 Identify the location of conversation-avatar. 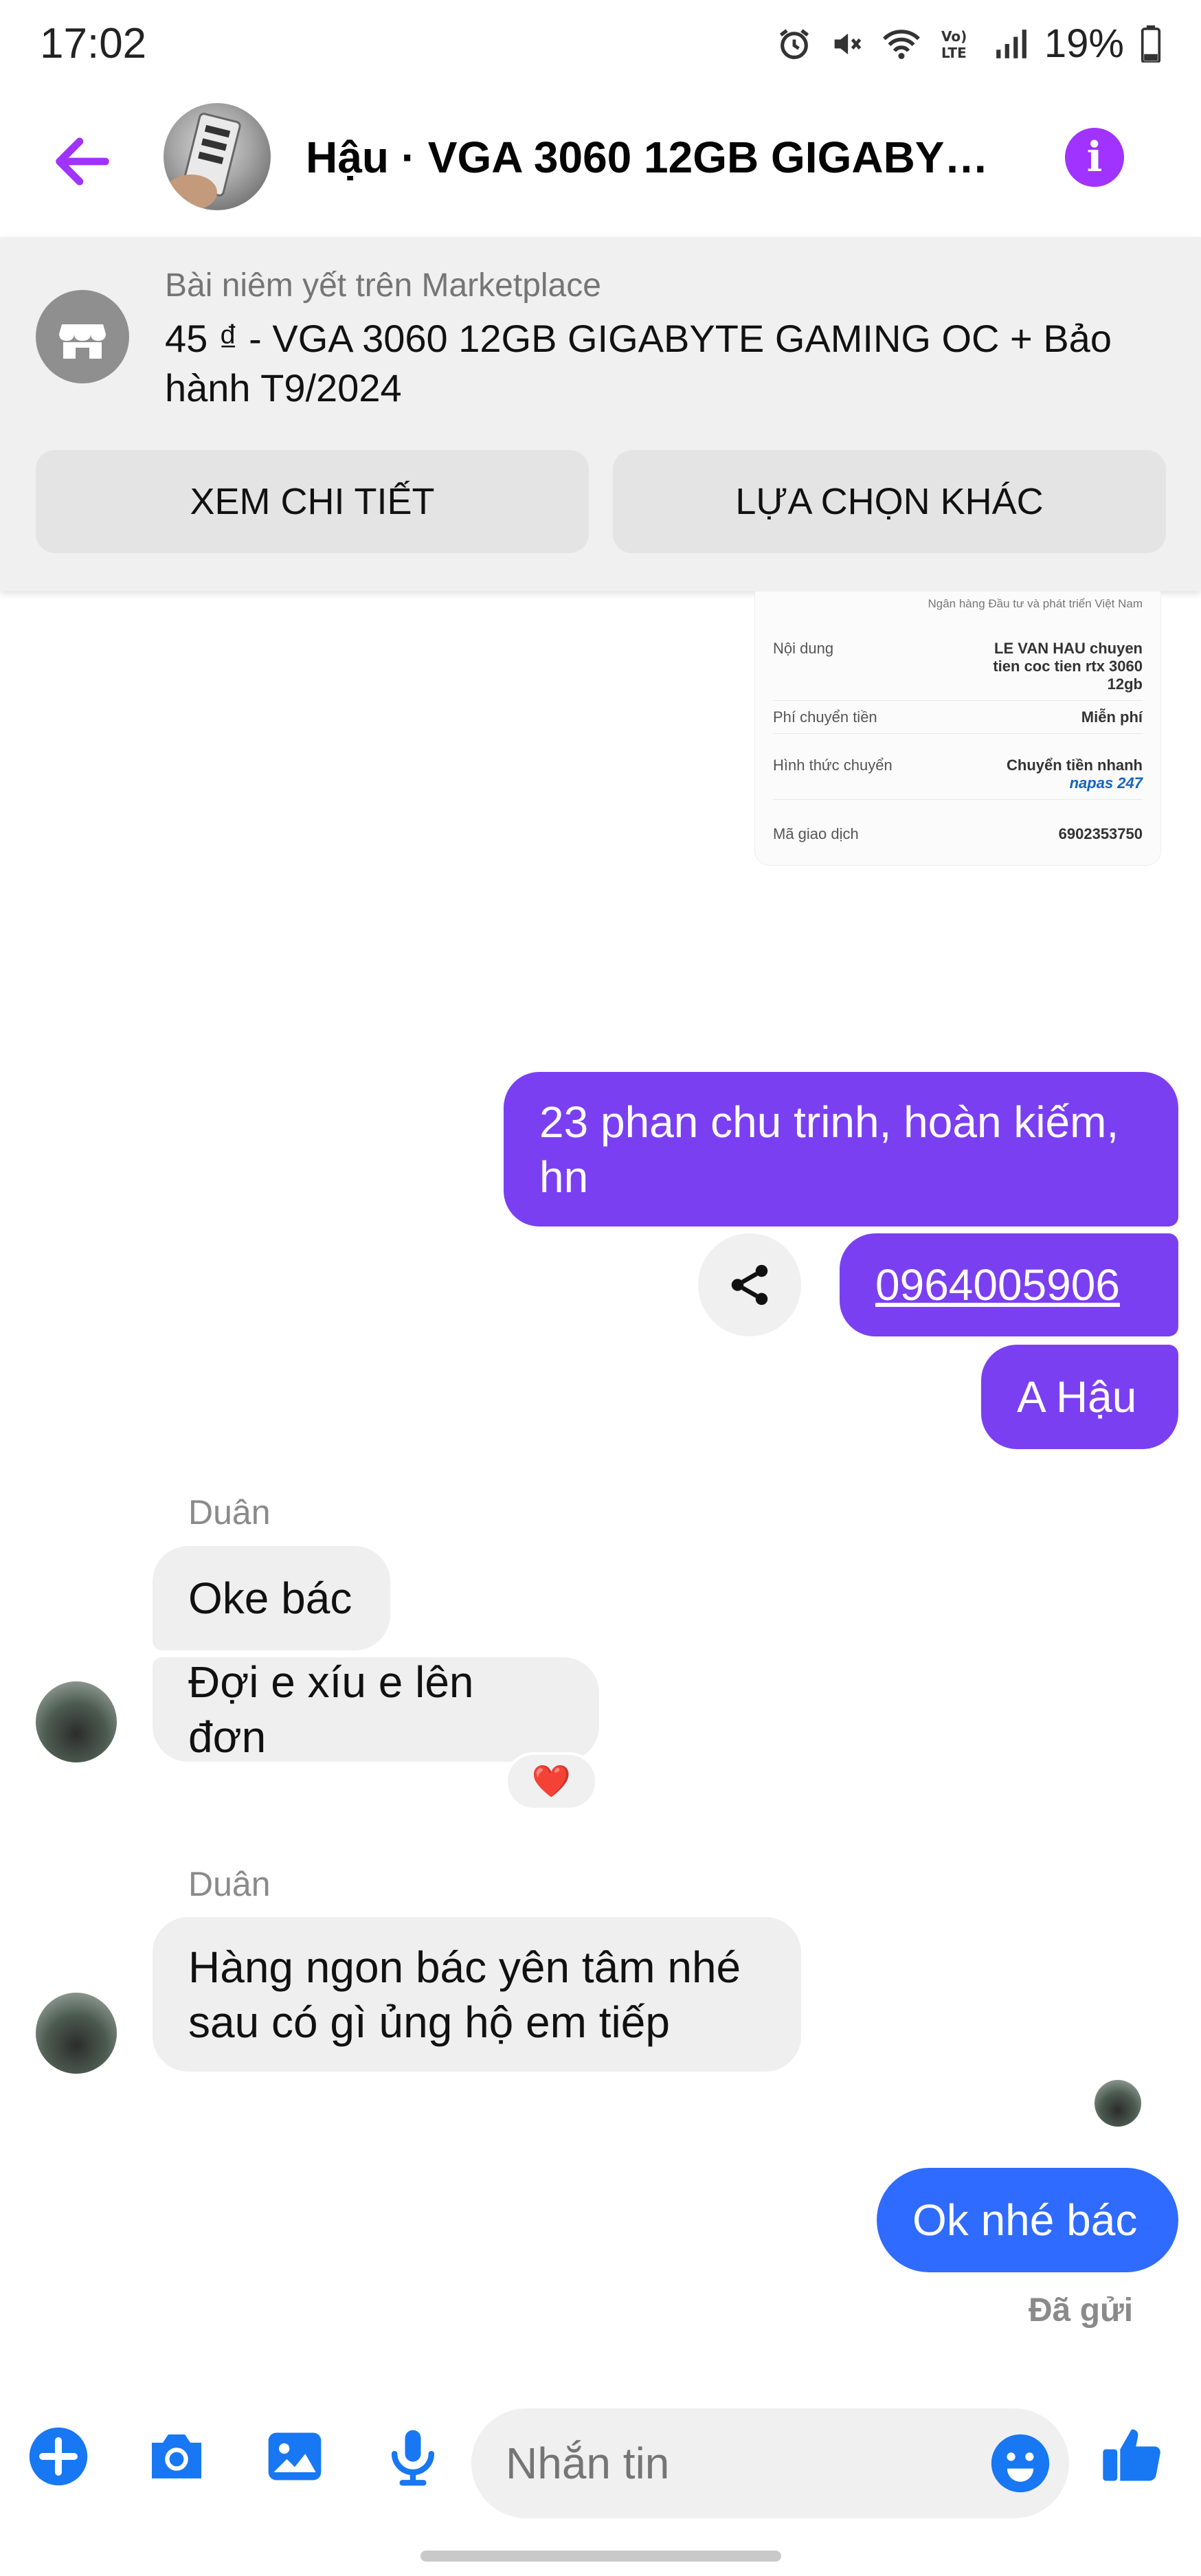
(217, 156).